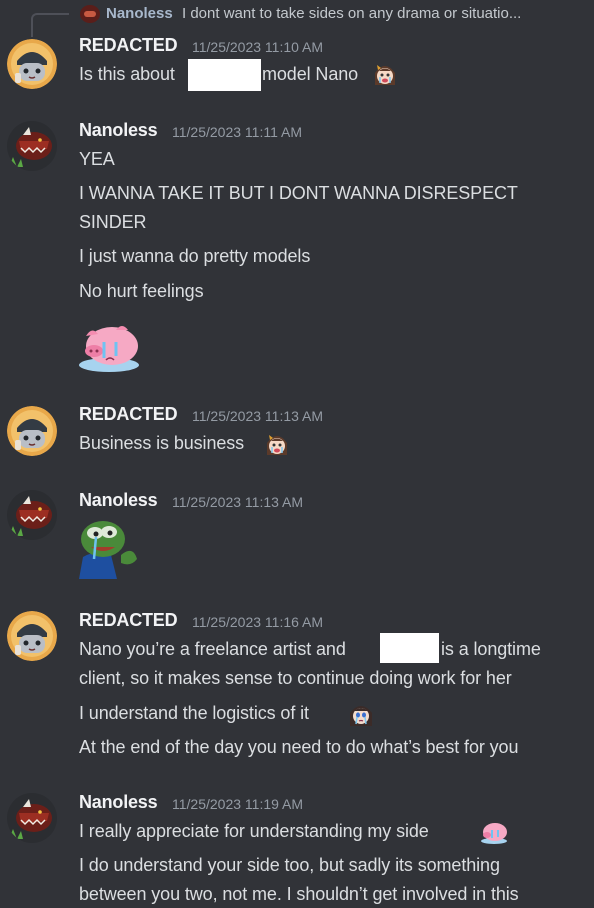 The image size is (594, 908). What do you see at coordinates (50, 25) in the screenshot?
I see `reply-connector` at bounding box center [50, 25].